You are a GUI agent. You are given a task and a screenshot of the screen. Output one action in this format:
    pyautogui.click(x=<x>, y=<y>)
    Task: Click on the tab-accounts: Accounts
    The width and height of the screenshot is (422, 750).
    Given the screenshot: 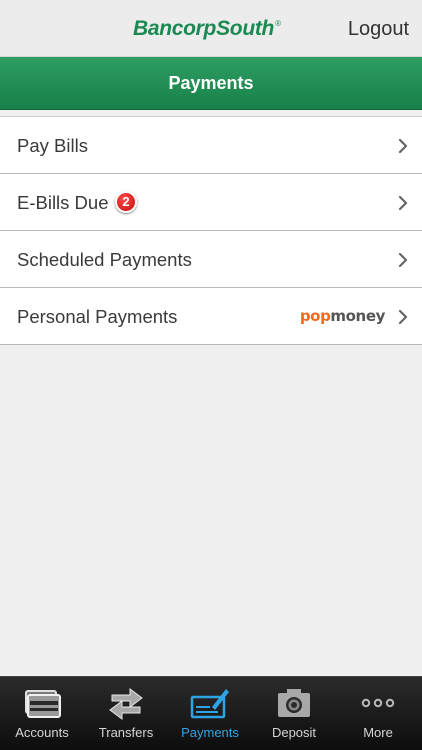 What is the action you would take?
    pyautogui.click(x=42, y=713)
    